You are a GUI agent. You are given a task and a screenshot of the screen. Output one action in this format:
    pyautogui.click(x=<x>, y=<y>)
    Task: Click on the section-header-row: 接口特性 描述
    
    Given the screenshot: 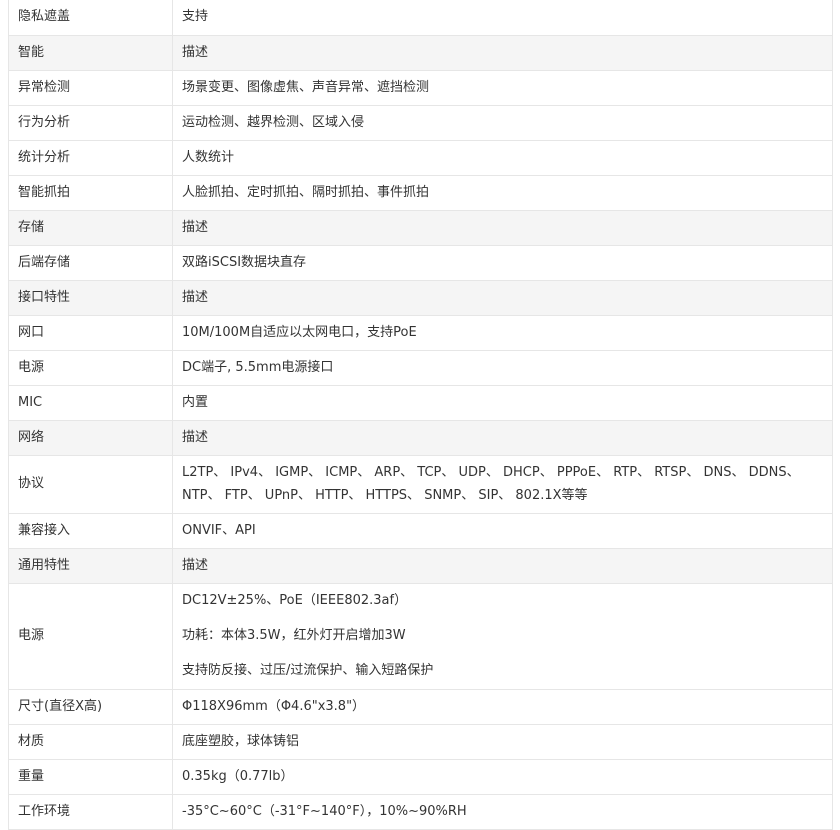 What is the action you would take?
    pyautogui.click(x=420, y=297)
    